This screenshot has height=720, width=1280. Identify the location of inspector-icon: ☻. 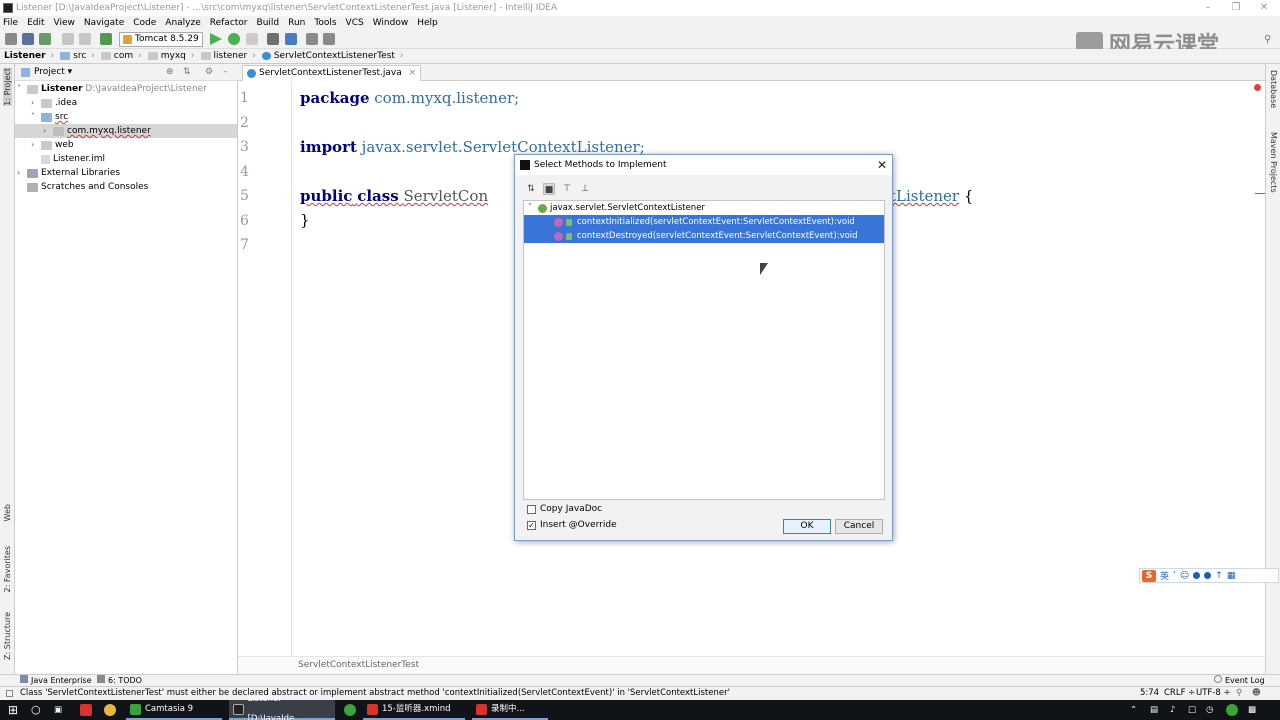
(1256, 693).